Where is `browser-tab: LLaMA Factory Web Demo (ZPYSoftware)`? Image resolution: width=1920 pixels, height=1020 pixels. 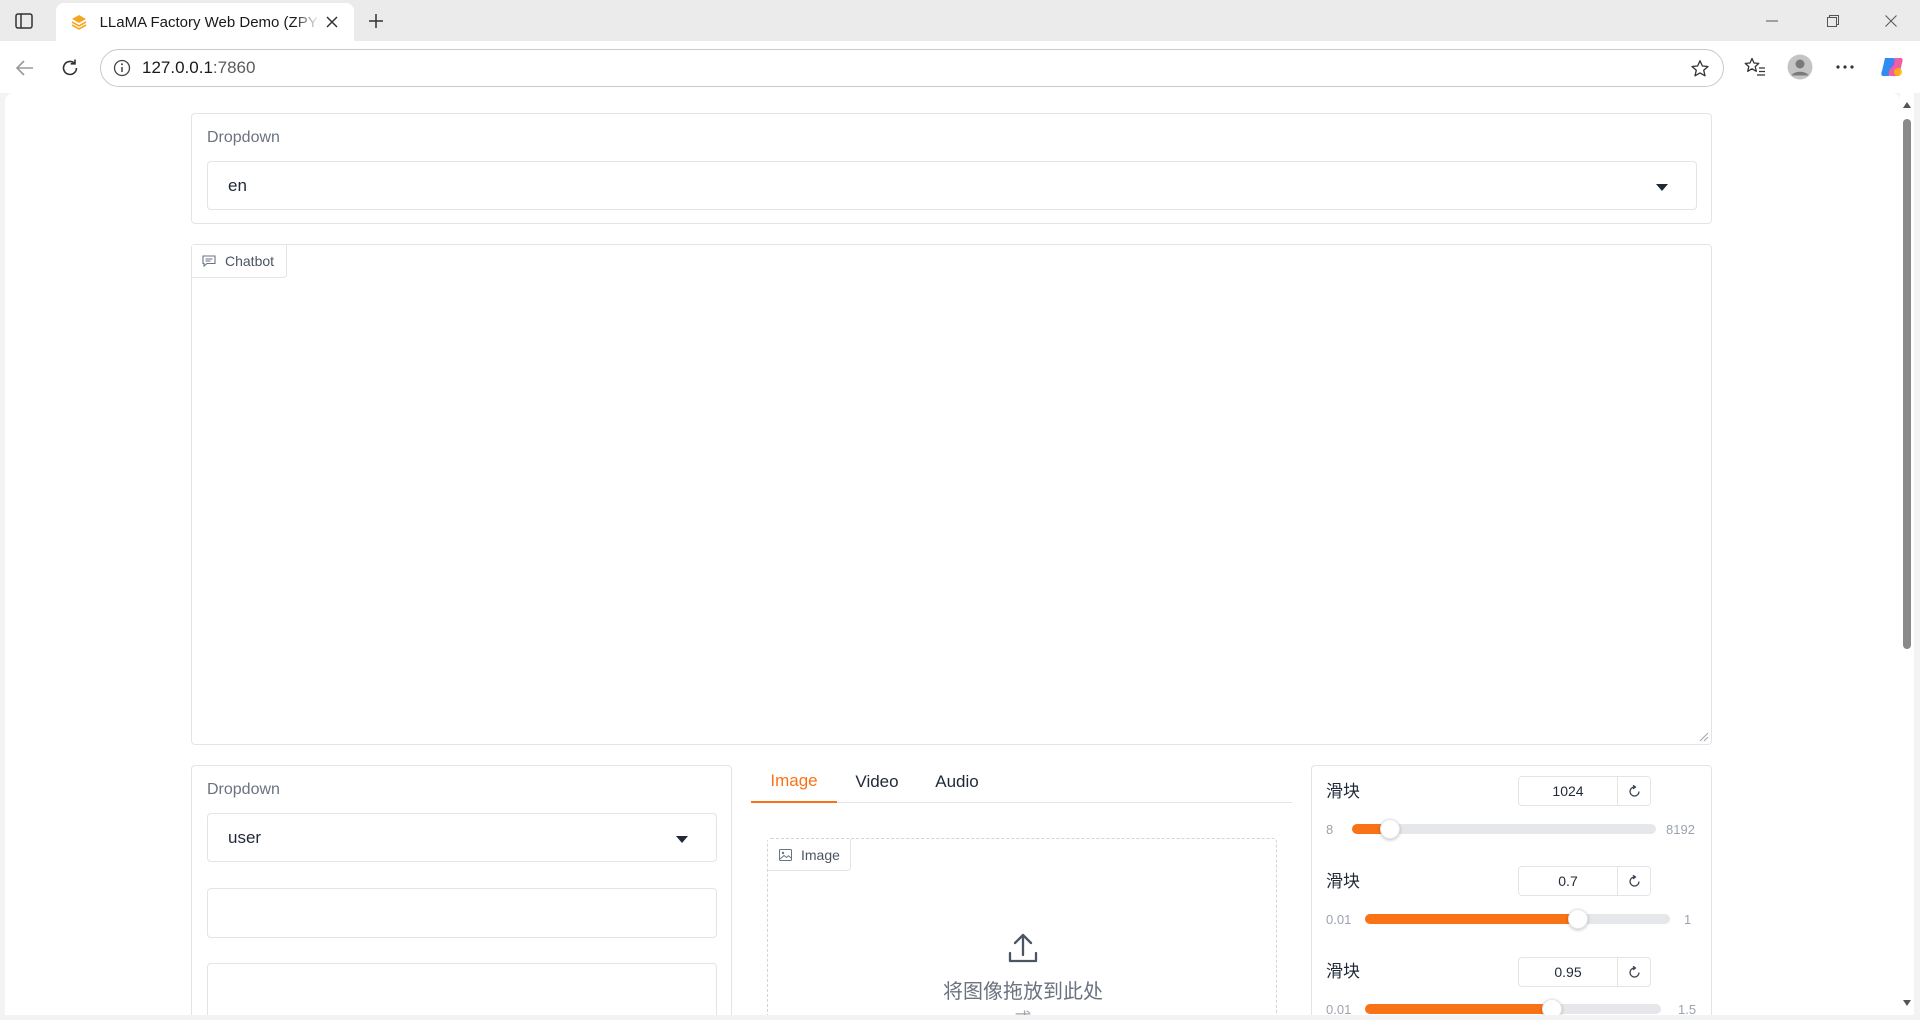
browser-tab: LLaMA Factory Web Demo (ZPYSoftware) is located at coordinates (205, 22).